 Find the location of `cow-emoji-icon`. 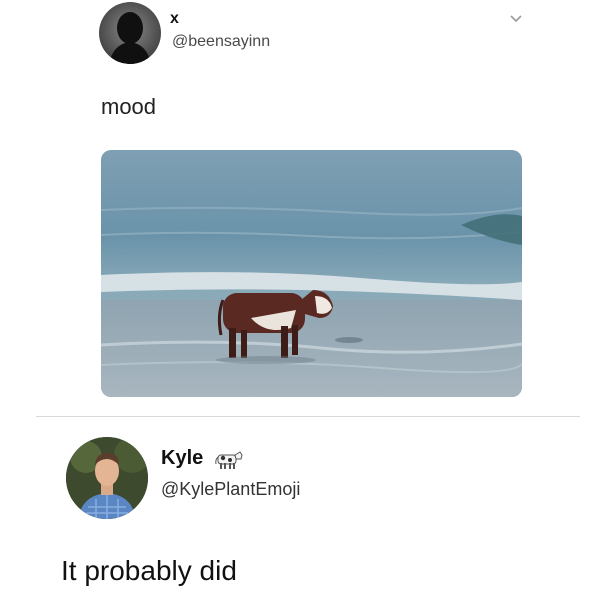

cow-emoji-icon is located at coordinates (229, 460).